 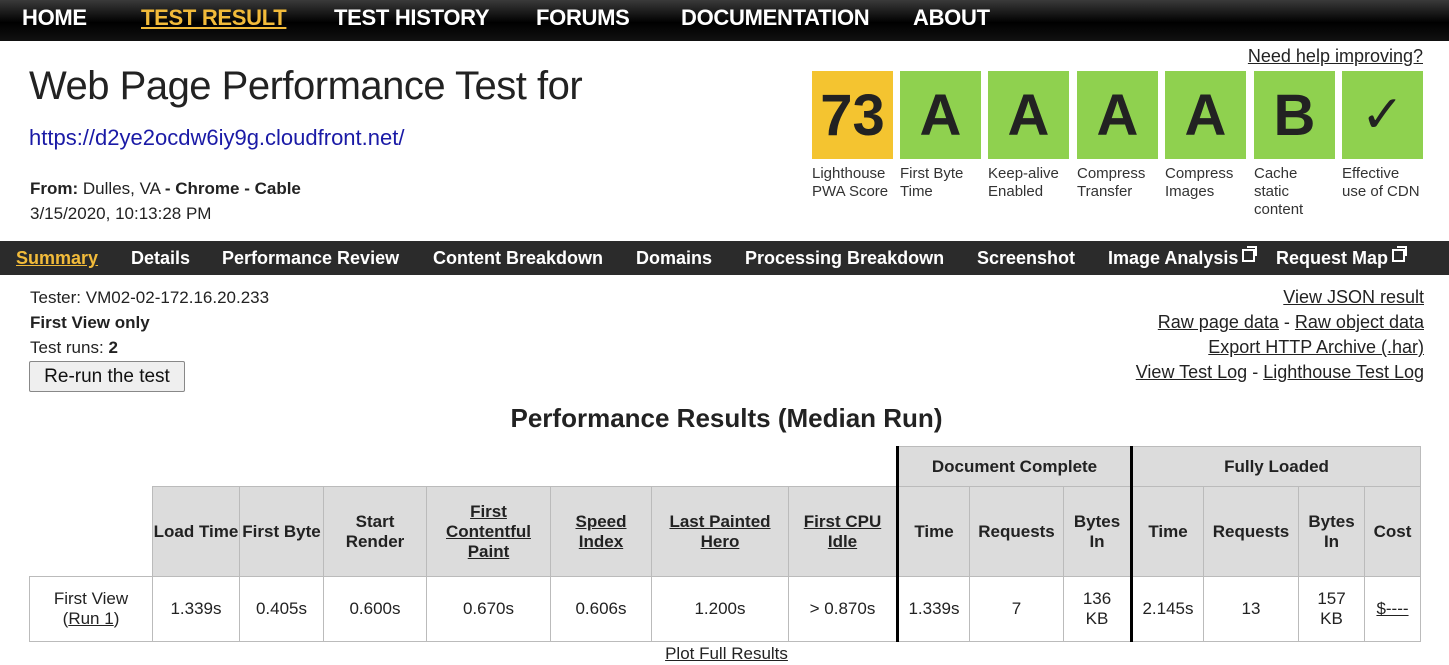 I want to click on lighthouse-log-link: Lighthouse Test Log, so click(x=1343, y=372).